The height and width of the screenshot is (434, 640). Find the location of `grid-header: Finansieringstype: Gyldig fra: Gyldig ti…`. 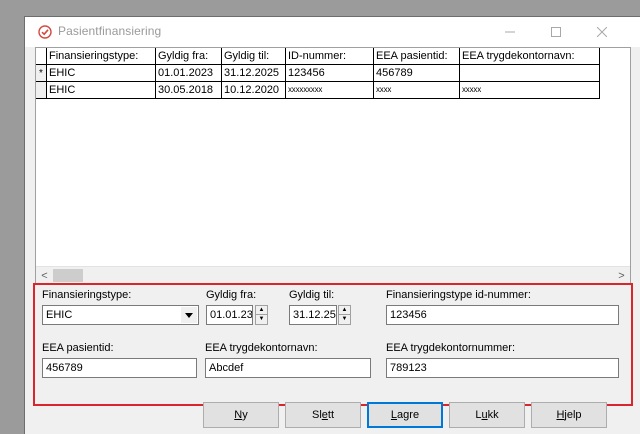

grid-header: Finansieringstype: Gyldig fra: Gyldig ti… is located at coordinates (318, 56).